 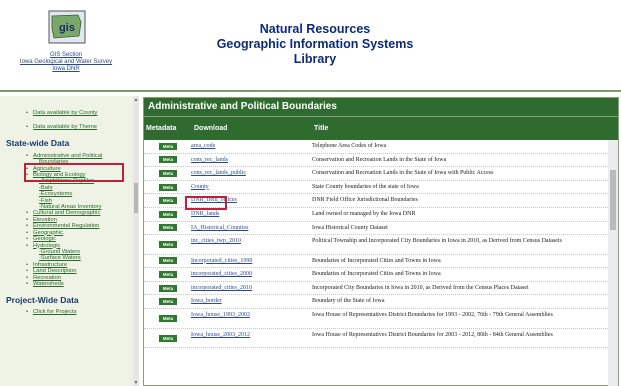 What do you see at coordinates (348, 301) in the screenshot?
I see `dataset-title: Boundary of the State of Iowa` at bounding box center [348, 301].